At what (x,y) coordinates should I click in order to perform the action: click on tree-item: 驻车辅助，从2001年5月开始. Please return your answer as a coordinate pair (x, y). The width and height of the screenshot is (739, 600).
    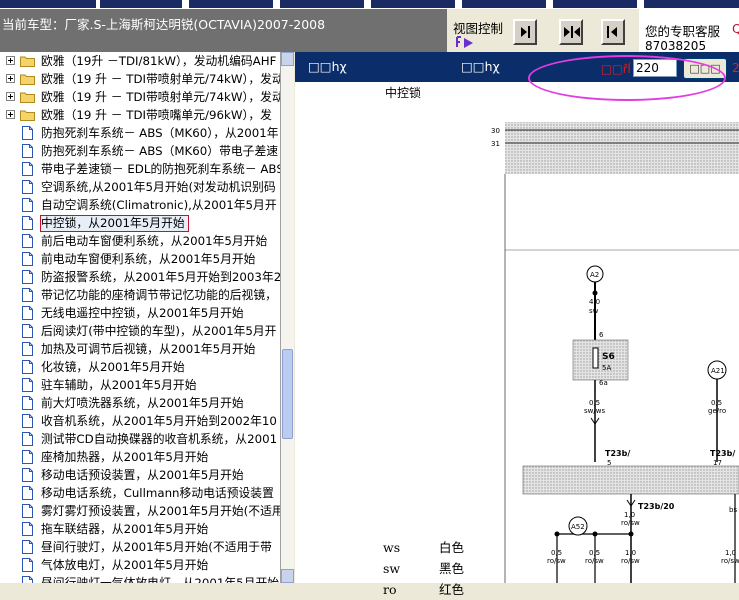
    Looking at the image, I should click on (140, 385).